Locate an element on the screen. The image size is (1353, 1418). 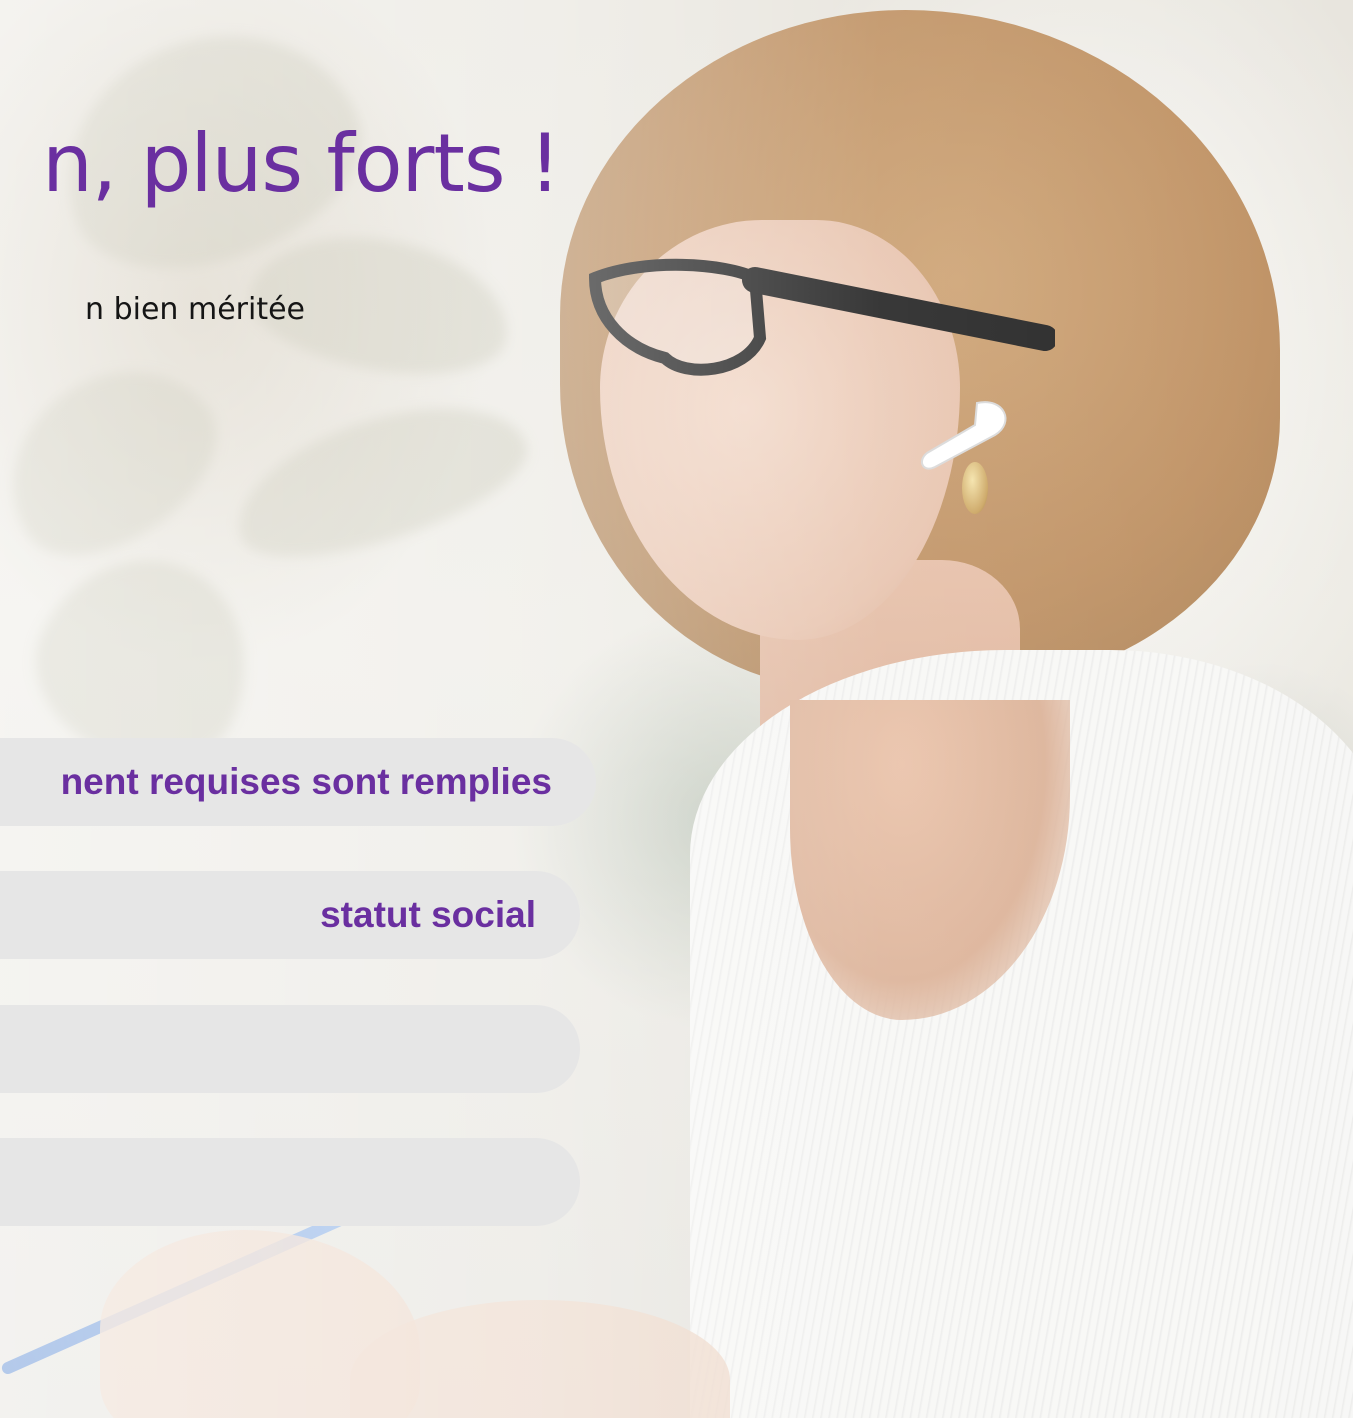
hero-subheading: n bien méritée is located at coordinates (195, 309).